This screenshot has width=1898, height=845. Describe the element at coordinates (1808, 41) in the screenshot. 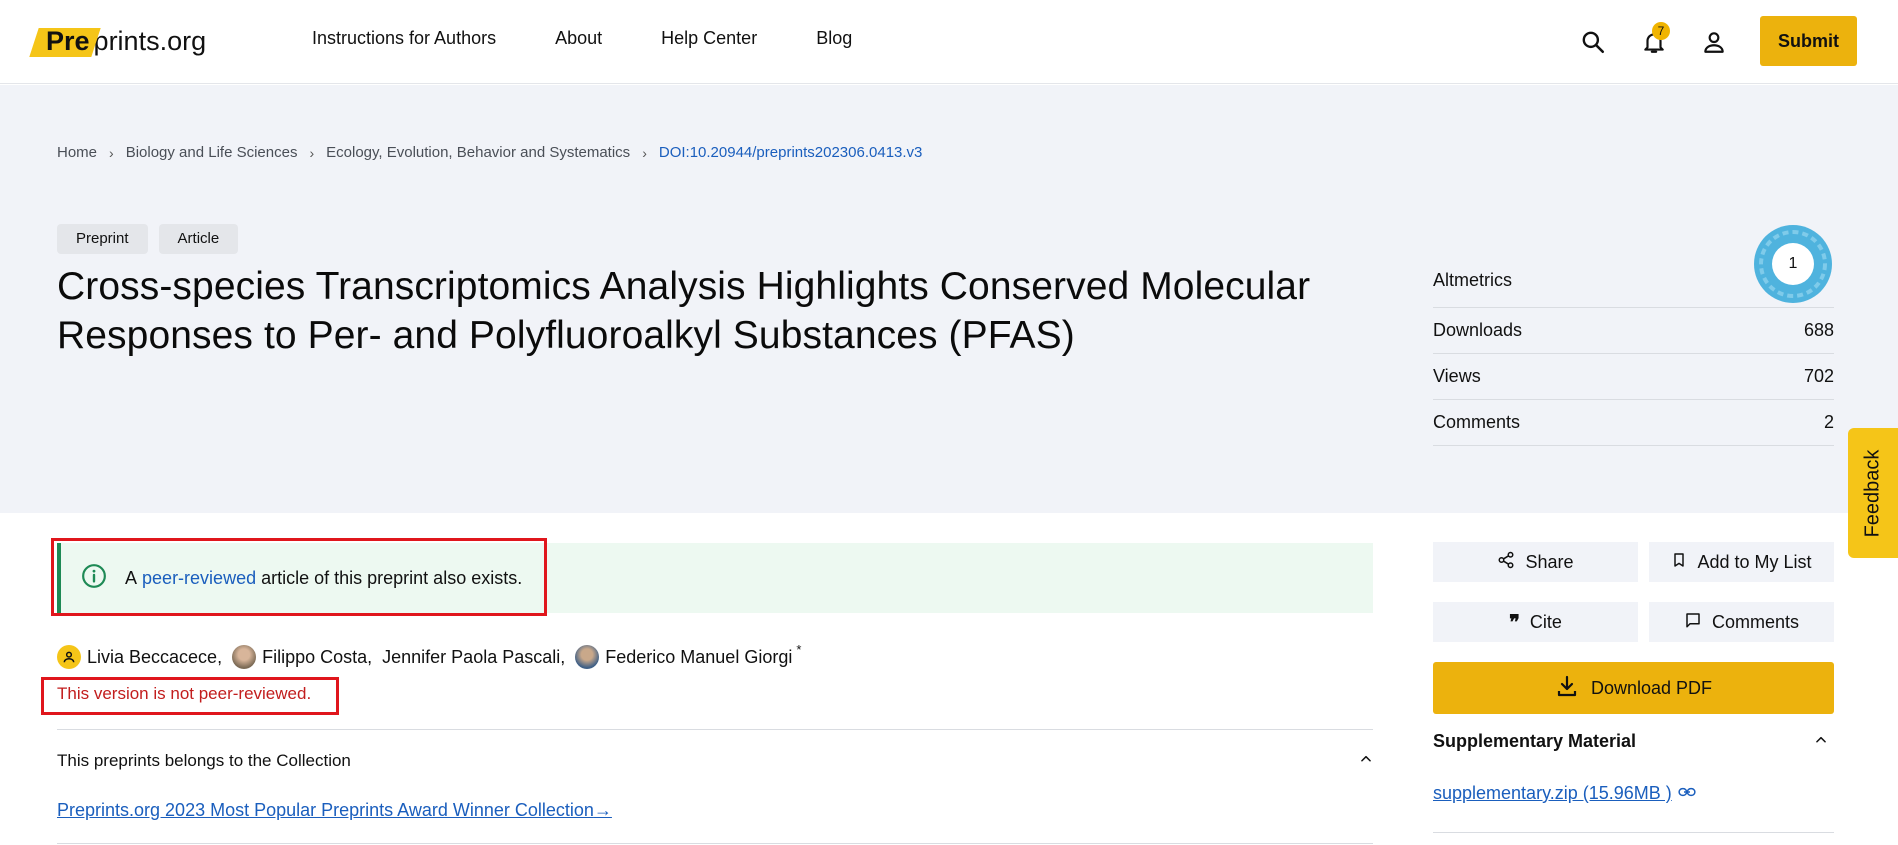

I see `submit-button: Submit` at that location.